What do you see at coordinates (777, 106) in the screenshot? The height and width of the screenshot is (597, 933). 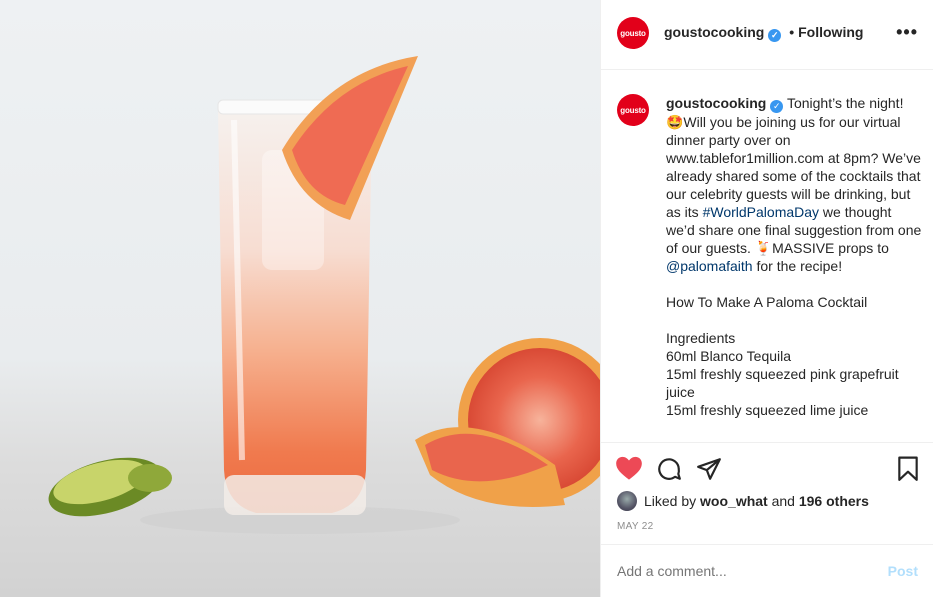 I see `caption-verified-badge-icon: ✓` at bounding box center [777, 106].